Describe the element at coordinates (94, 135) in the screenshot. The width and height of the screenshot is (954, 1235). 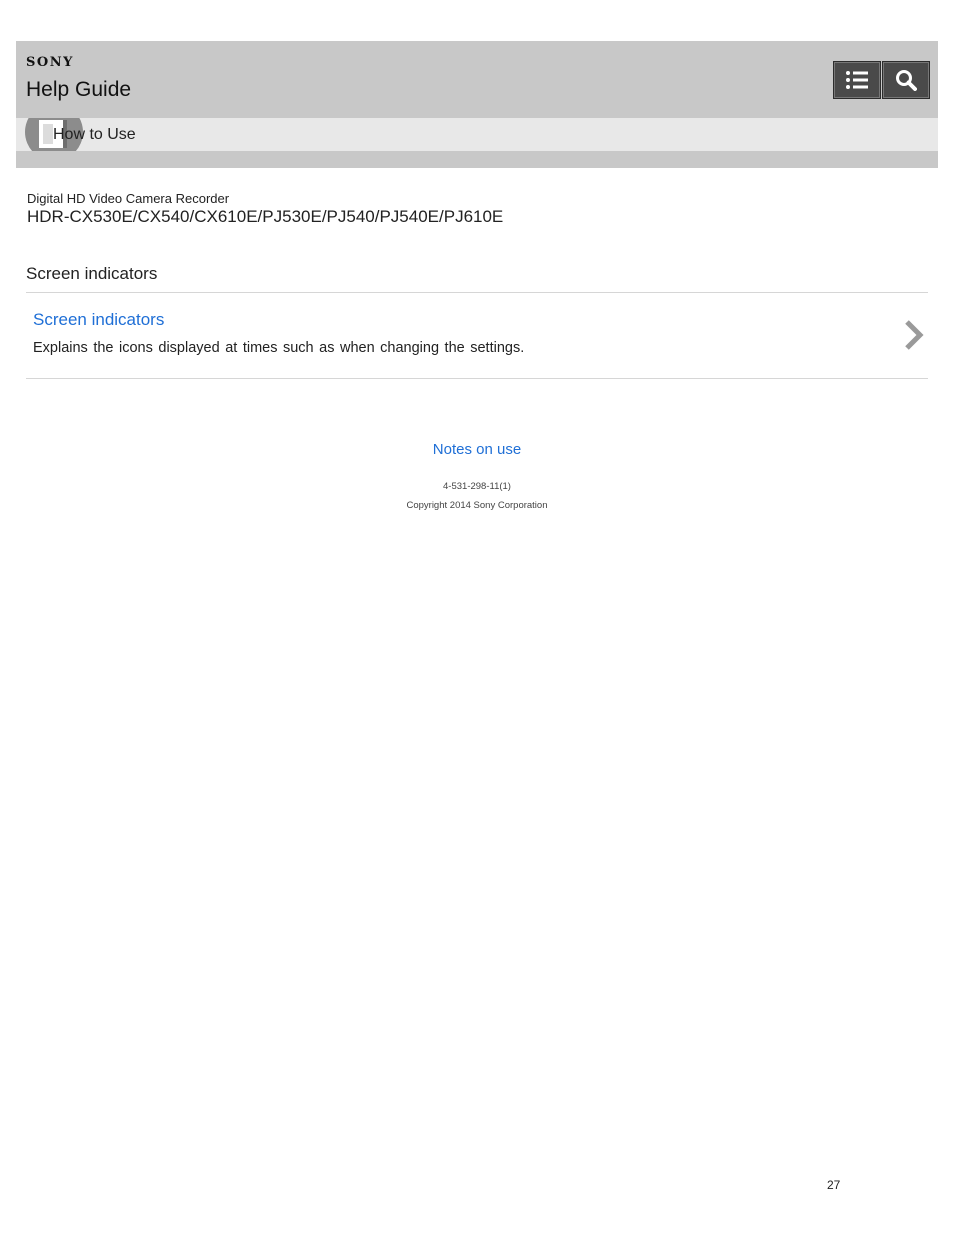
I see `category-label: How to Use` at that location.